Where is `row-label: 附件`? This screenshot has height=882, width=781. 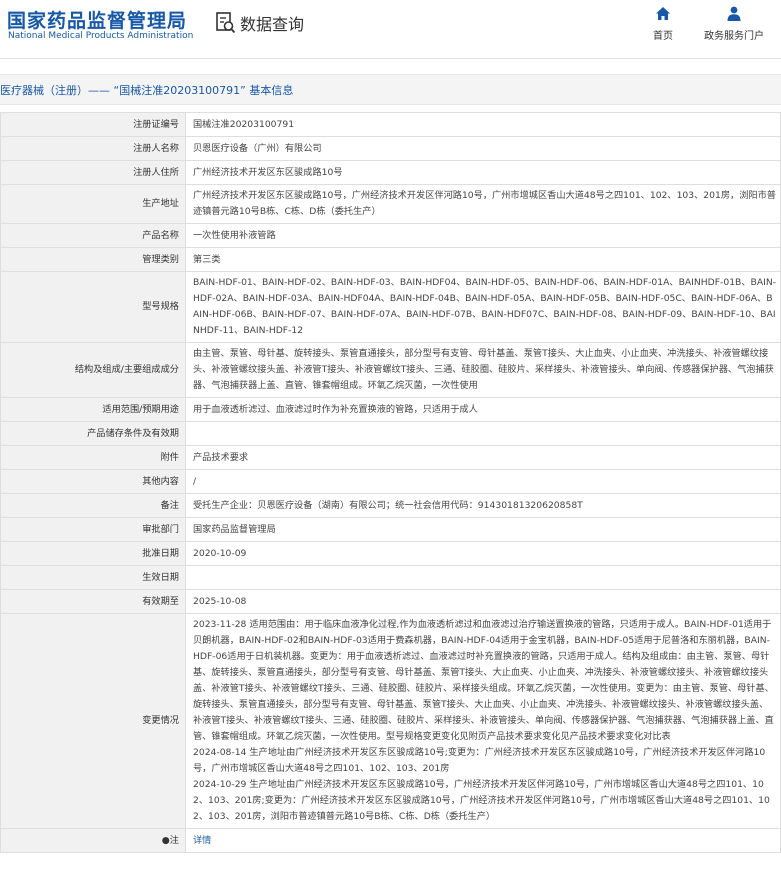 row-label: 附件 is located at coordinates (93, 457).